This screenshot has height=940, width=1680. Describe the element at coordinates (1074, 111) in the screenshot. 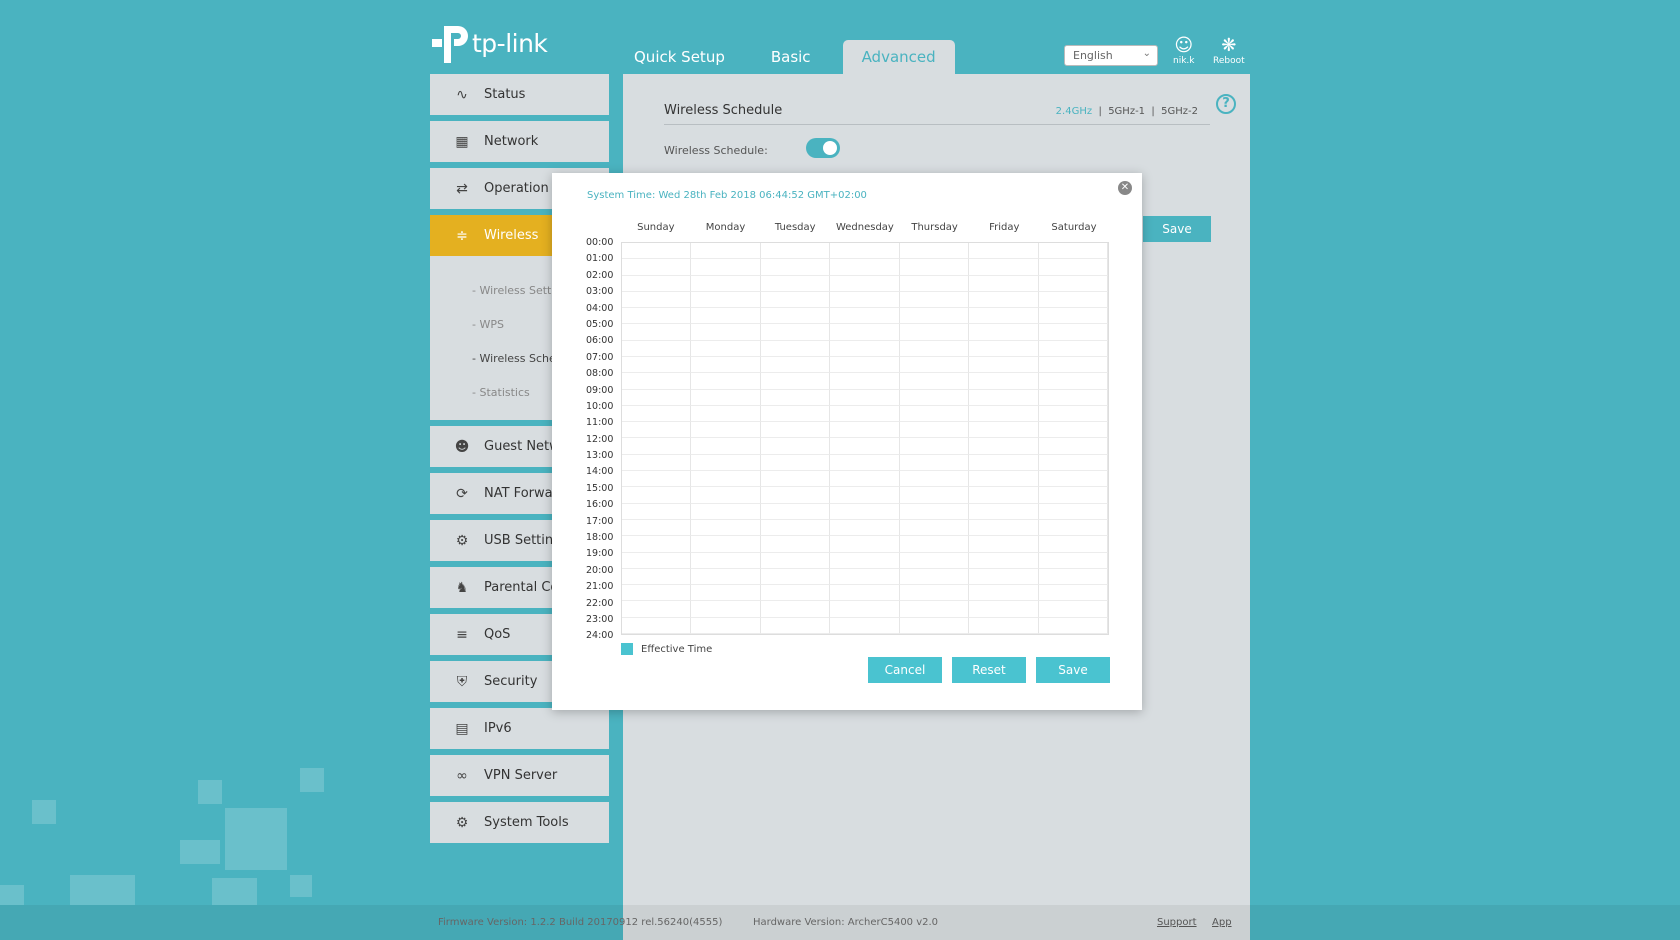

I see `band-tab-2-4ghz: 2.4GHz` at that location.